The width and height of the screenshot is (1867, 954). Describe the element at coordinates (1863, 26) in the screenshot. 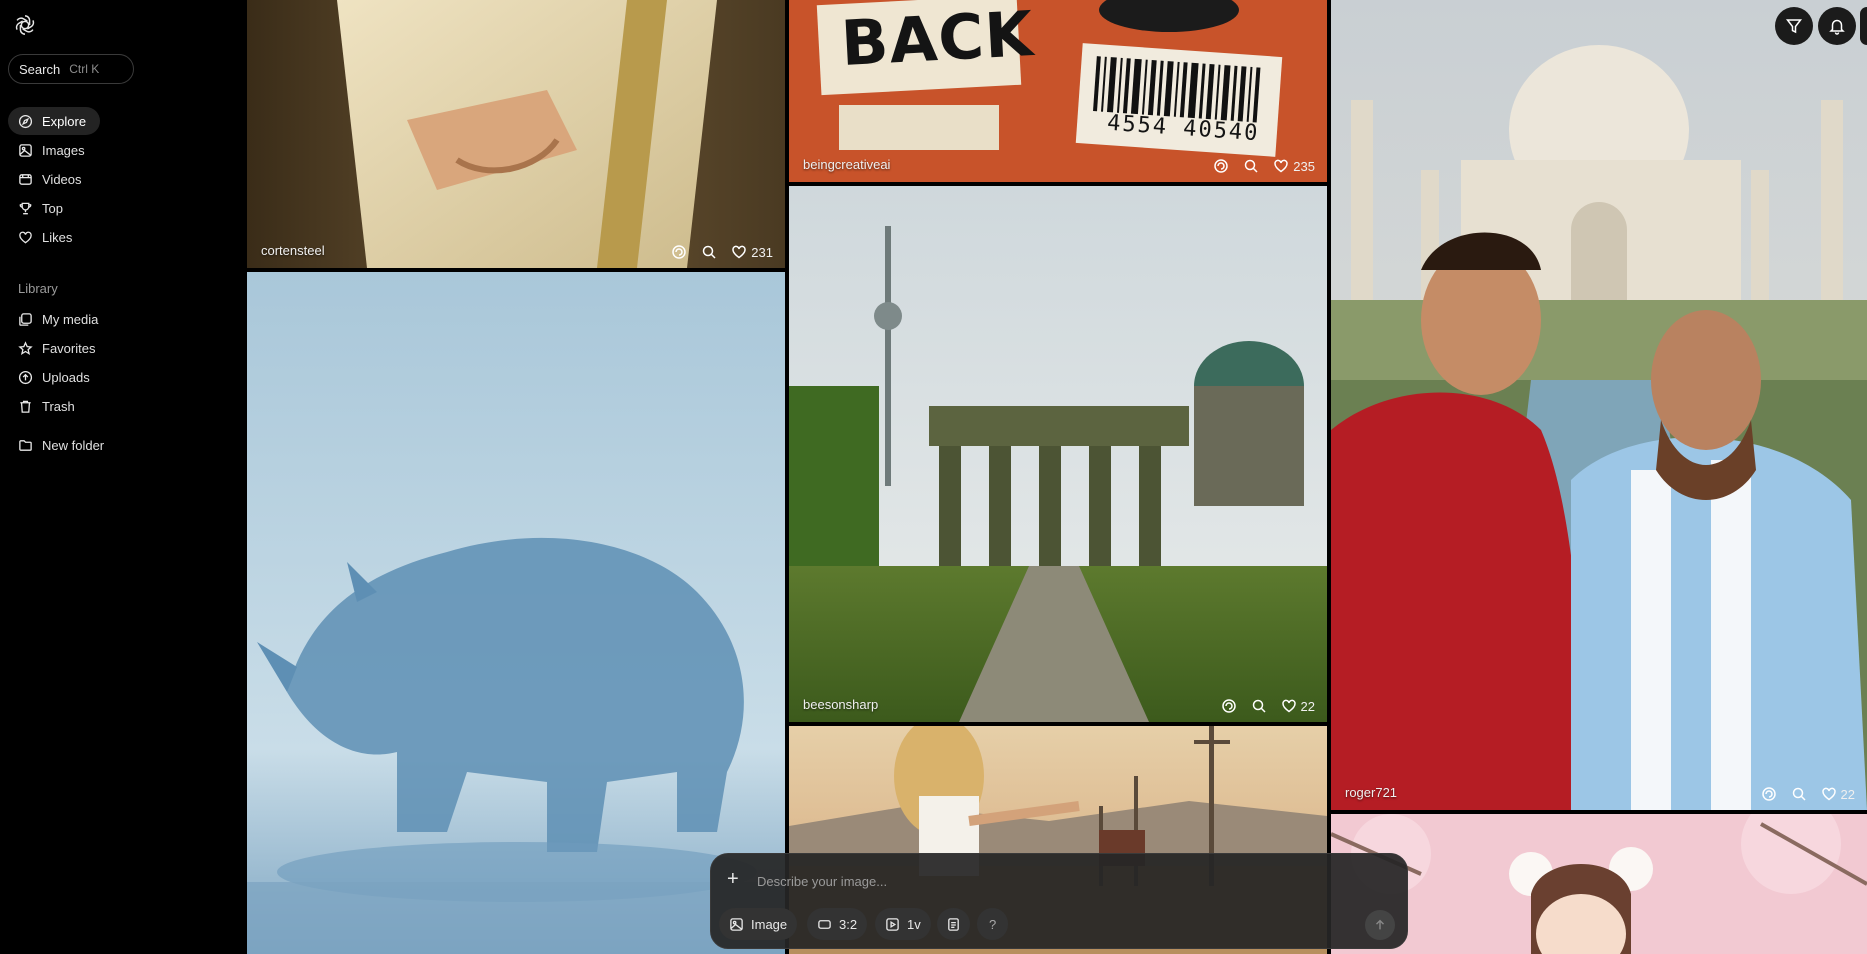

I see `profile-button` at that location.